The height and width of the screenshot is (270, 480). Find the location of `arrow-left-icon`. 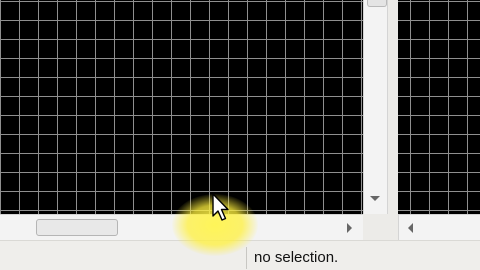

arrow-left-icon is located at coordinates (410, 228).